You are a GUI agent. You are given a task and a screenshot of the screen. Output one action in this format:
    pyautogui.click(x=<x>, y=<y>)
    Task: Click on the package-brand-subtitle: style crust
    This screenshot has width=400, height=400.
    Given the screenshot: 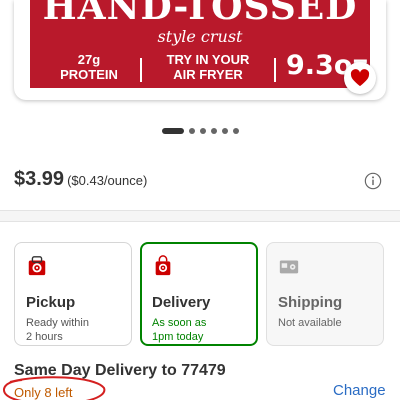 What is the action you would take?
    pyautogui.click(x=200, y=36)
    